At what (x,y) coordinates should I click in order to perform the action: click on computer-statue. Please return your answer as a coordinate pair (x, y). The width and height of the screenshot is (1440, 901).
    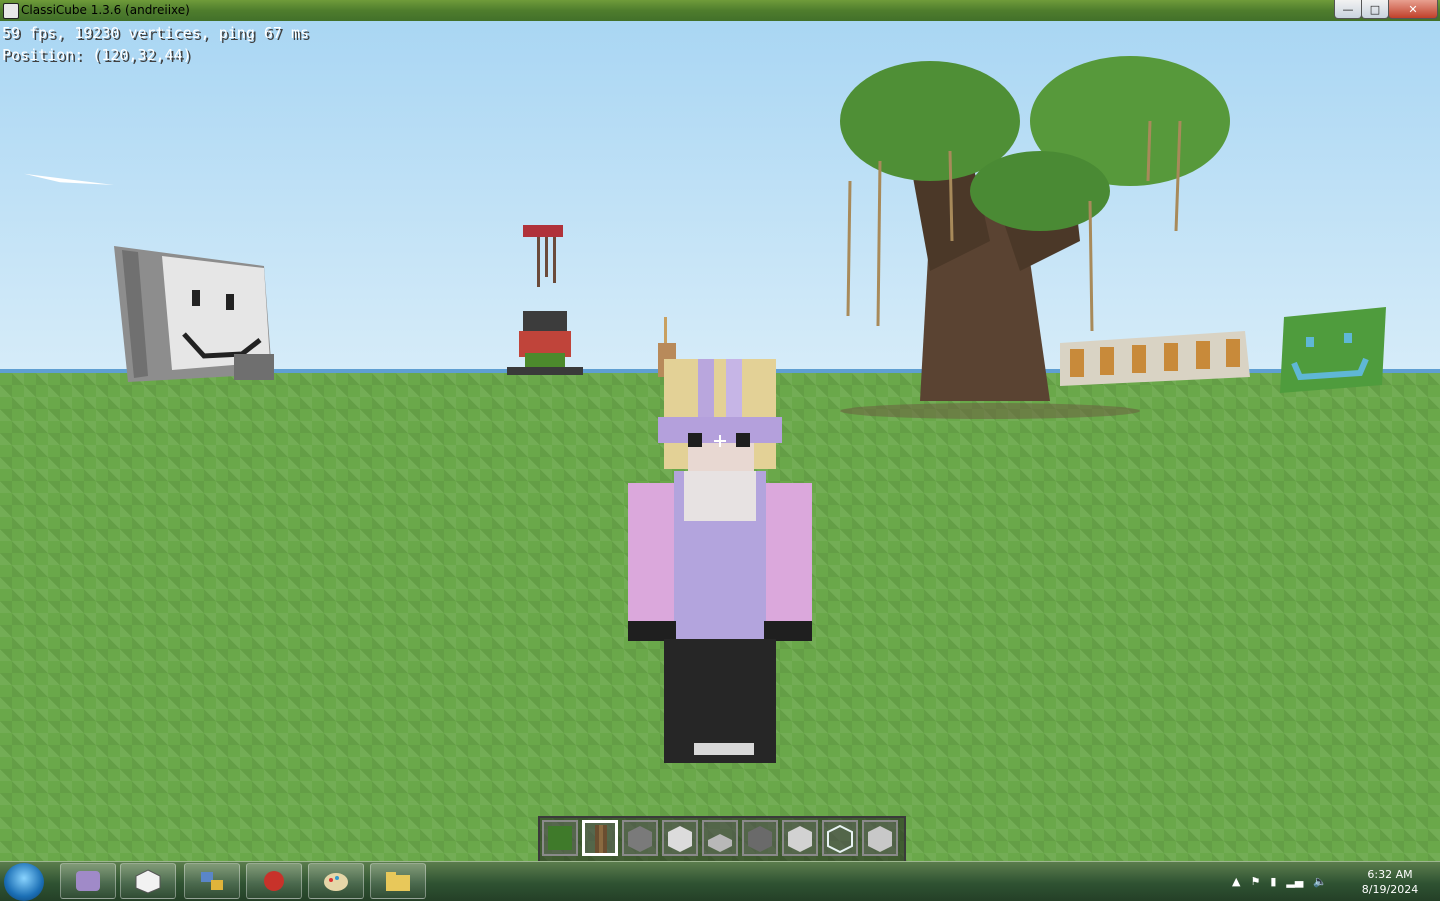
    Looking at the image, I should click on (194, 314).